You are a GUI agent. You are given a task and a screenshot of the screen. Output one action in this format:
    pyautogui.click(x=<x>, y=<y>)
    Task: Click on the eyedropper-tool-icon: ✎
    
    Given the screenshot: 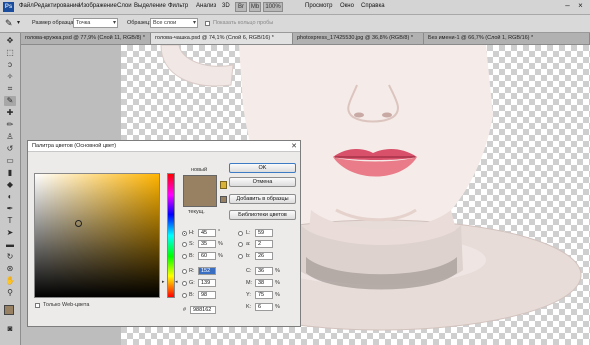 What is the action you would take?
    pyautogui.click(x=9, y=23)
    